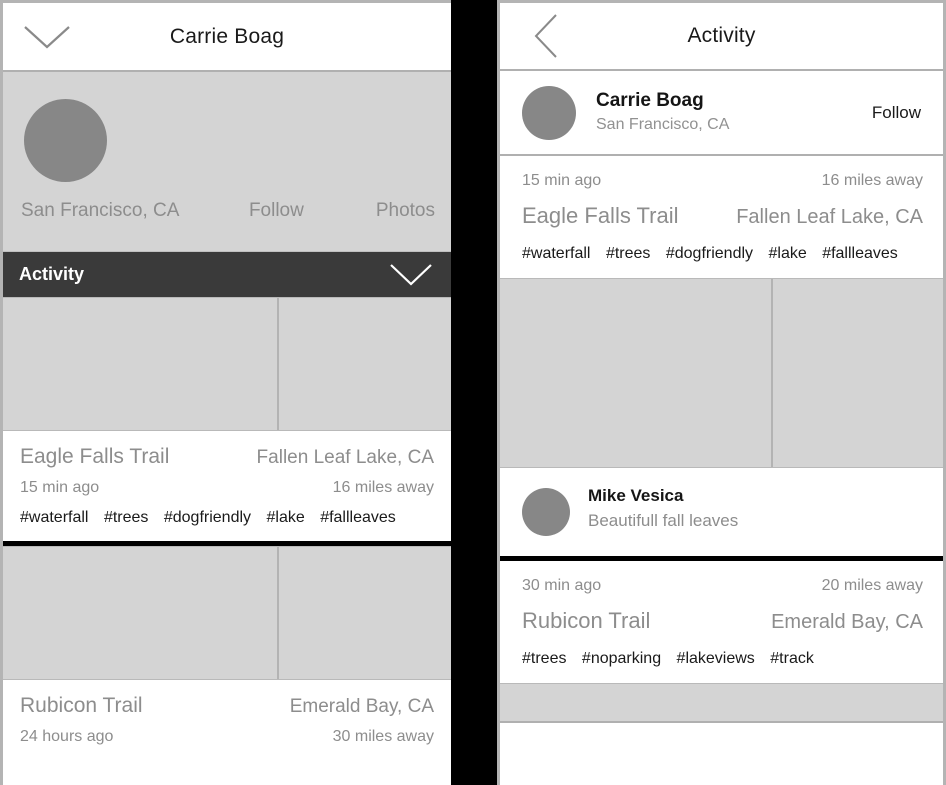 This screenshot has width=946, height=785. I want to click on profile-row: Carrie Boag San Francisco, CA Follow, so click(721, 113).